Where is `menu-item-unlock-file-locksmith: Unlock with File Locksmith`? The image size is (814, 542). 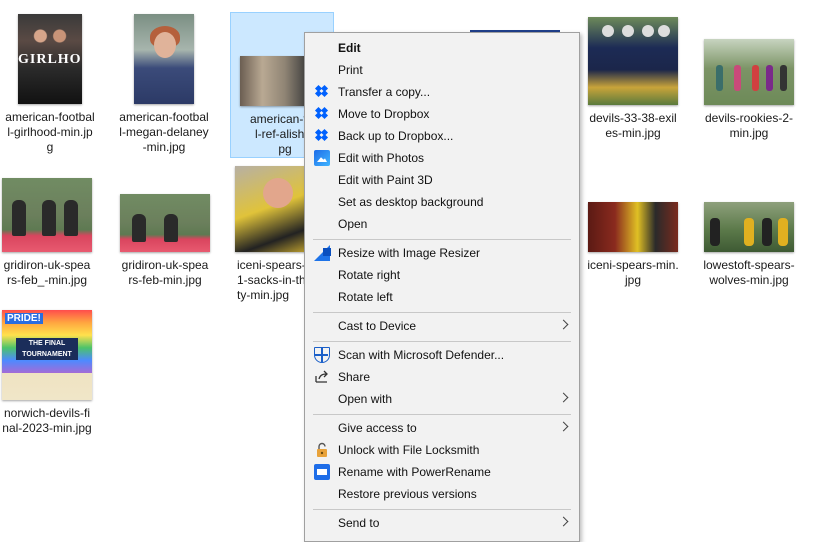
menu-item-unlock-file-locksmith: Unlock with File Locksmith is located at coordinates (442, 450).